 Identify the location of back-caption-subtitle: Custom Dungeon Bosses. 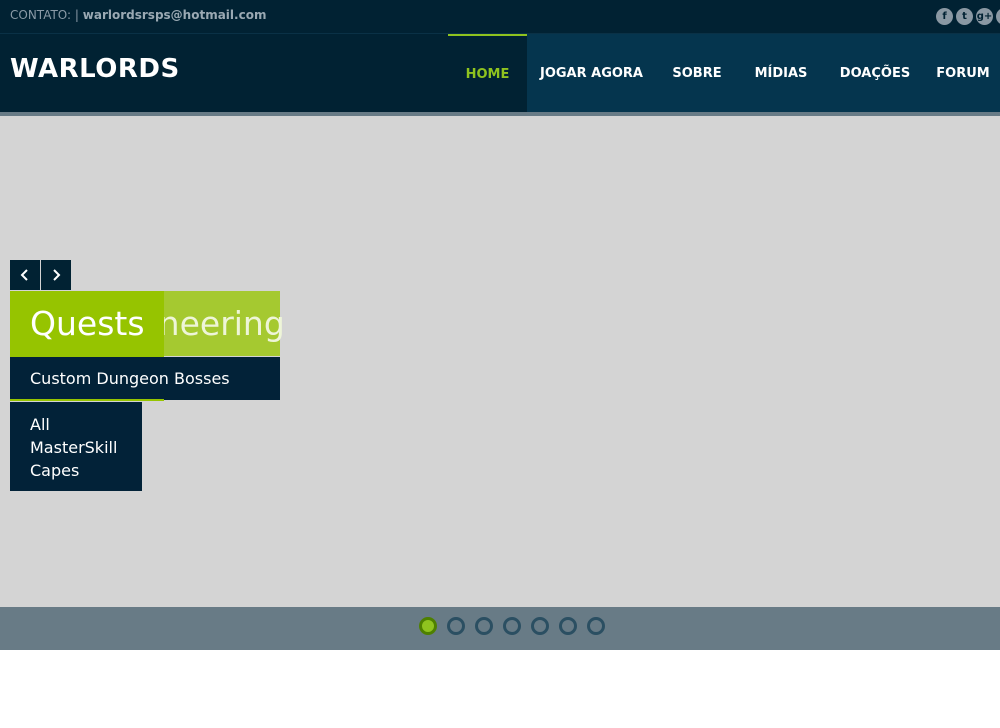
(130, 378).